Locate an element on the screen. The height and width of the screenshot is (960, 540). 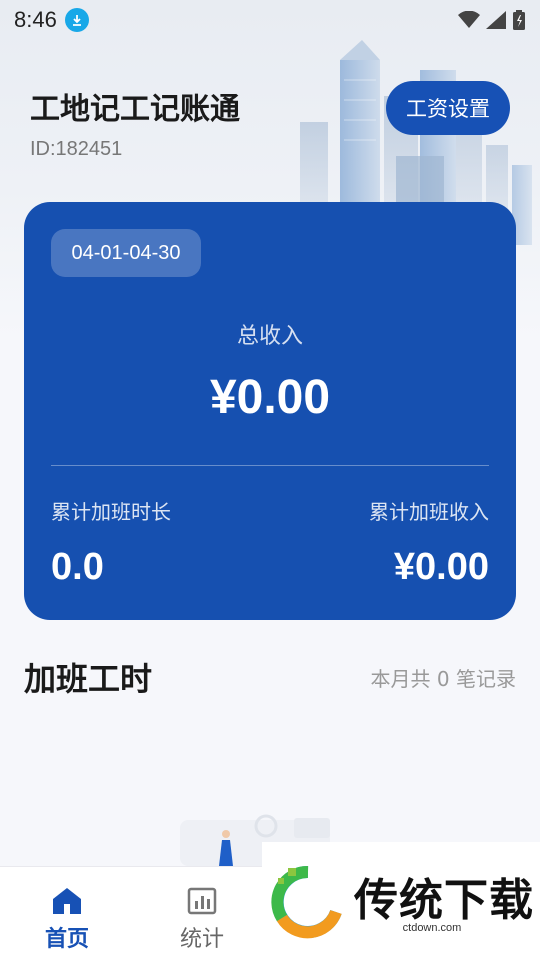
nav-item-home: 首页 is located at coordinates (67, 920).